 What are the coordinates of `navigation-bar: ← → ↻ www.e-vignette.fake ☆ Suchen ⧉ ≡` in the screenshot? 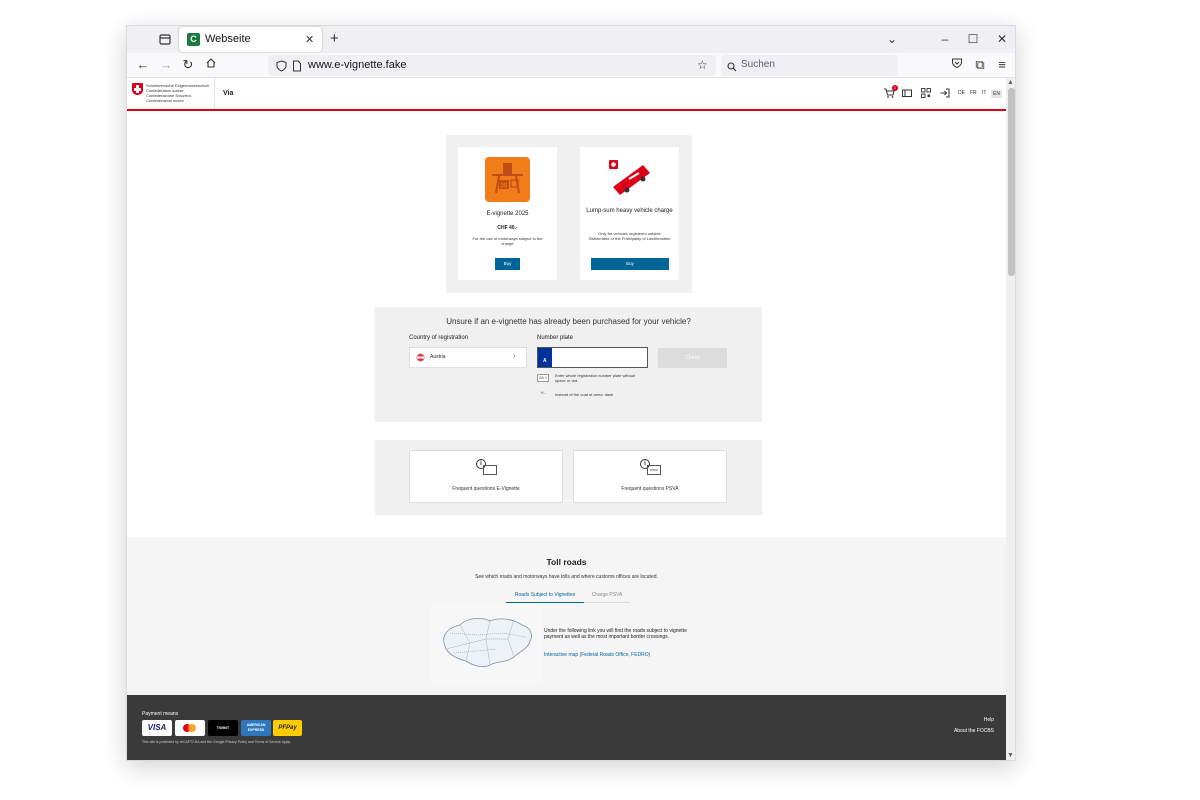 It's located at (571, 65).